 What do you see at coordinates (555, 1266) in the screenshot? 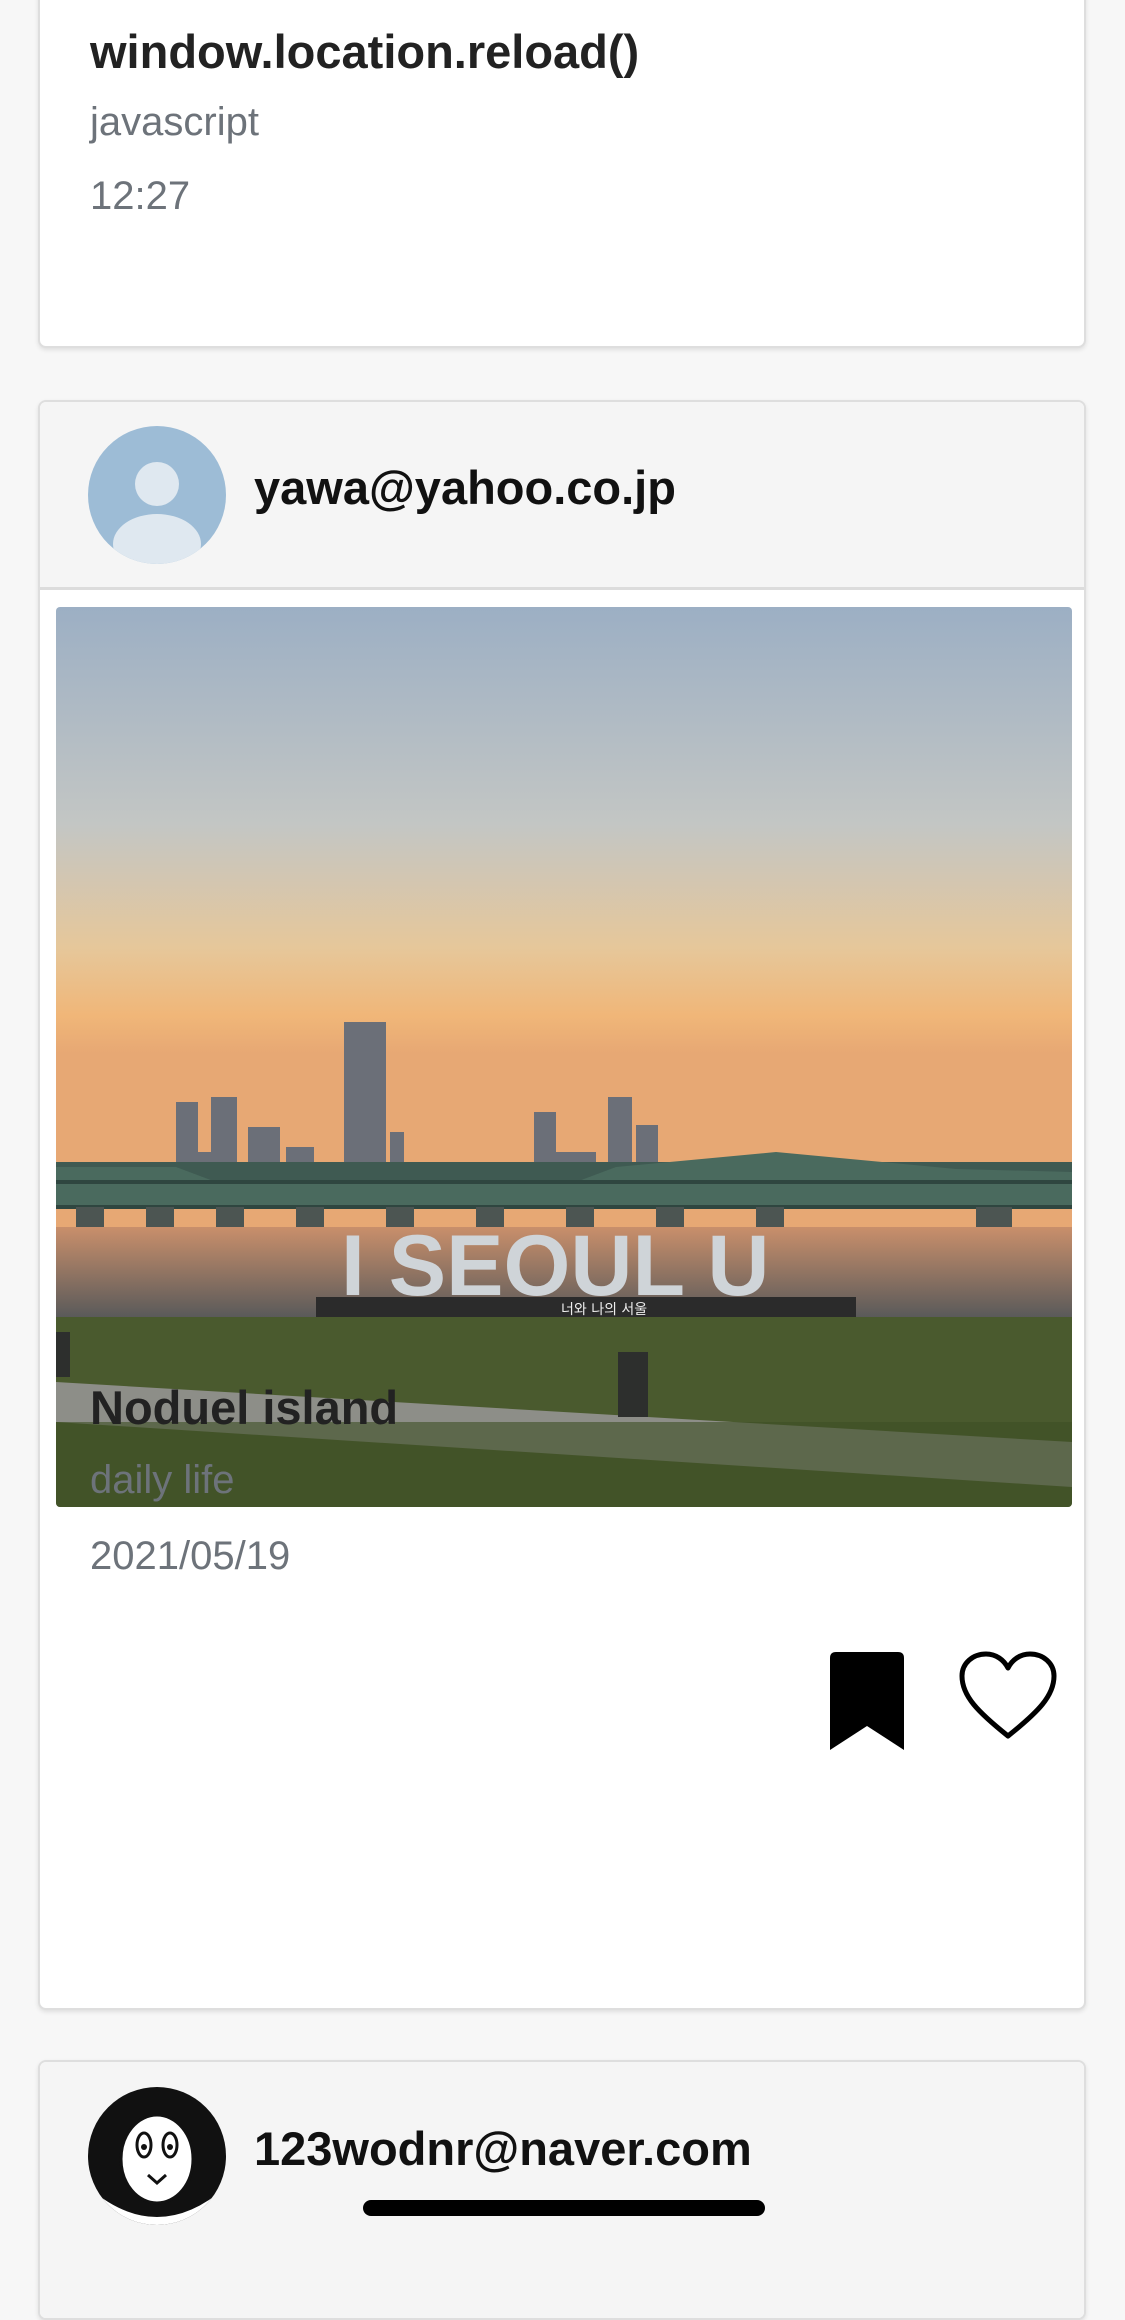
I see `svg-text: I SEOUL U` at bounding box center [555, 1266].